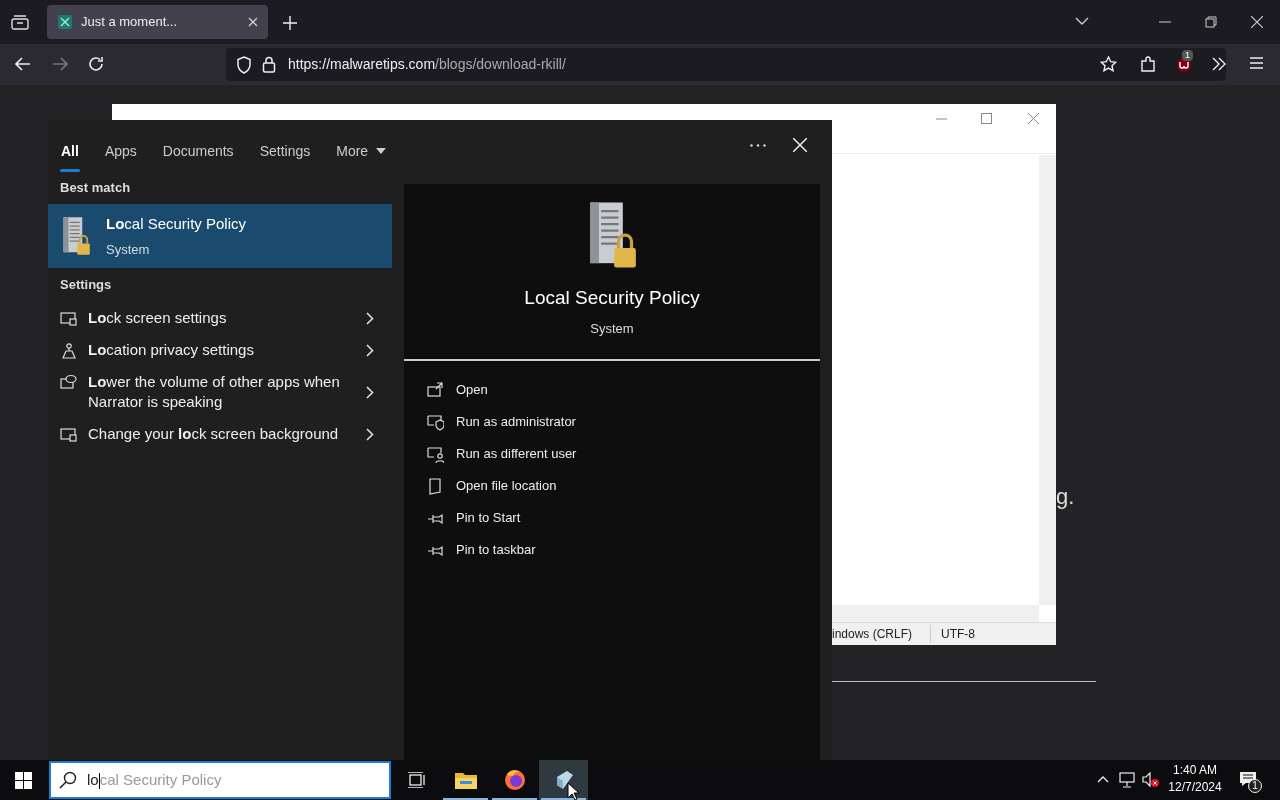  Describe the element at coordinates (70, 151) in the screenshot. I see `filter-tab: All` at that location.